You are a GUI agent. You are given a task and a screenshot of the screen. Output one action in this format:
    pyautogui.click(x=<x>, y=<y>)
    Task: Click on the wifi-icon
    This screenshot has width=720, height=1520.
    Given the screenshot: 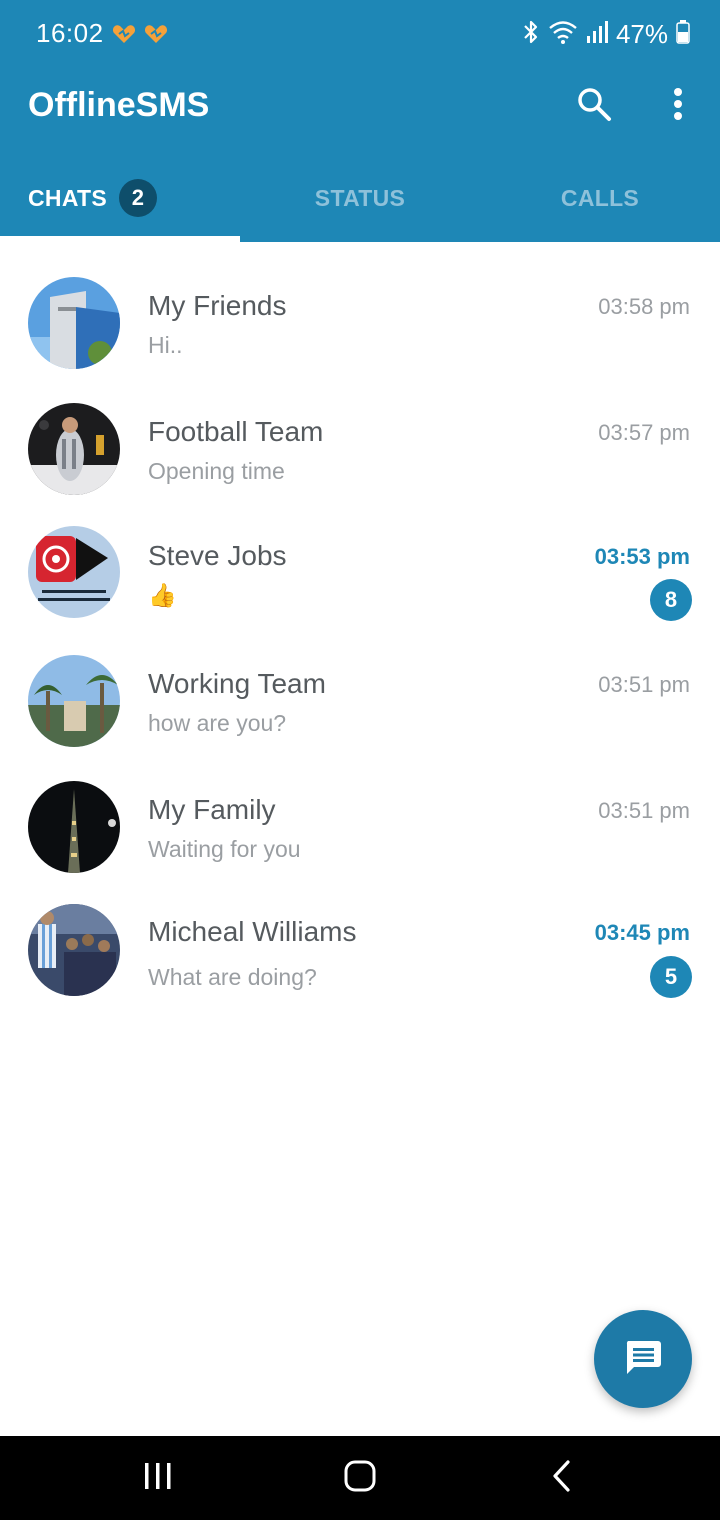 What is the action you would take?
    pyautogui.click(x=563, y=34)
    